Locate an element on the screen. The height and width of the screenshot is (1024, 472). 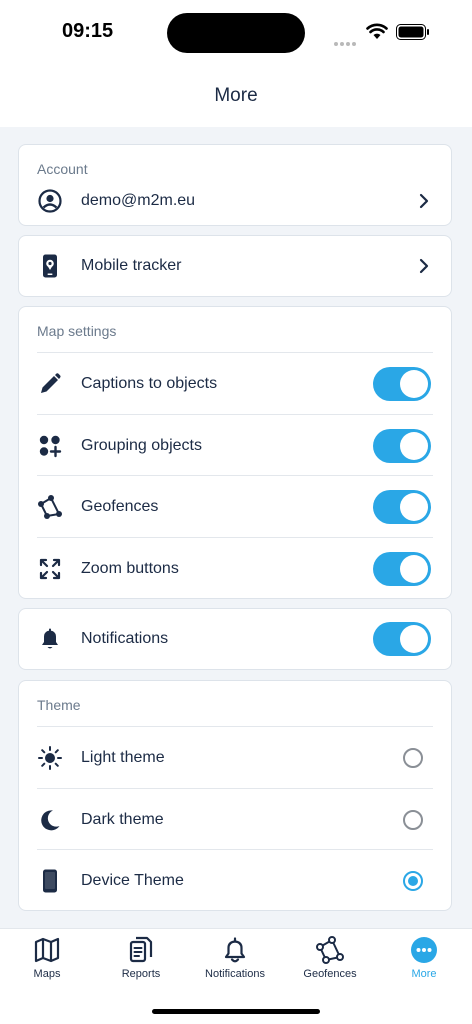
phone-icon is located at coordinates (50, 880).